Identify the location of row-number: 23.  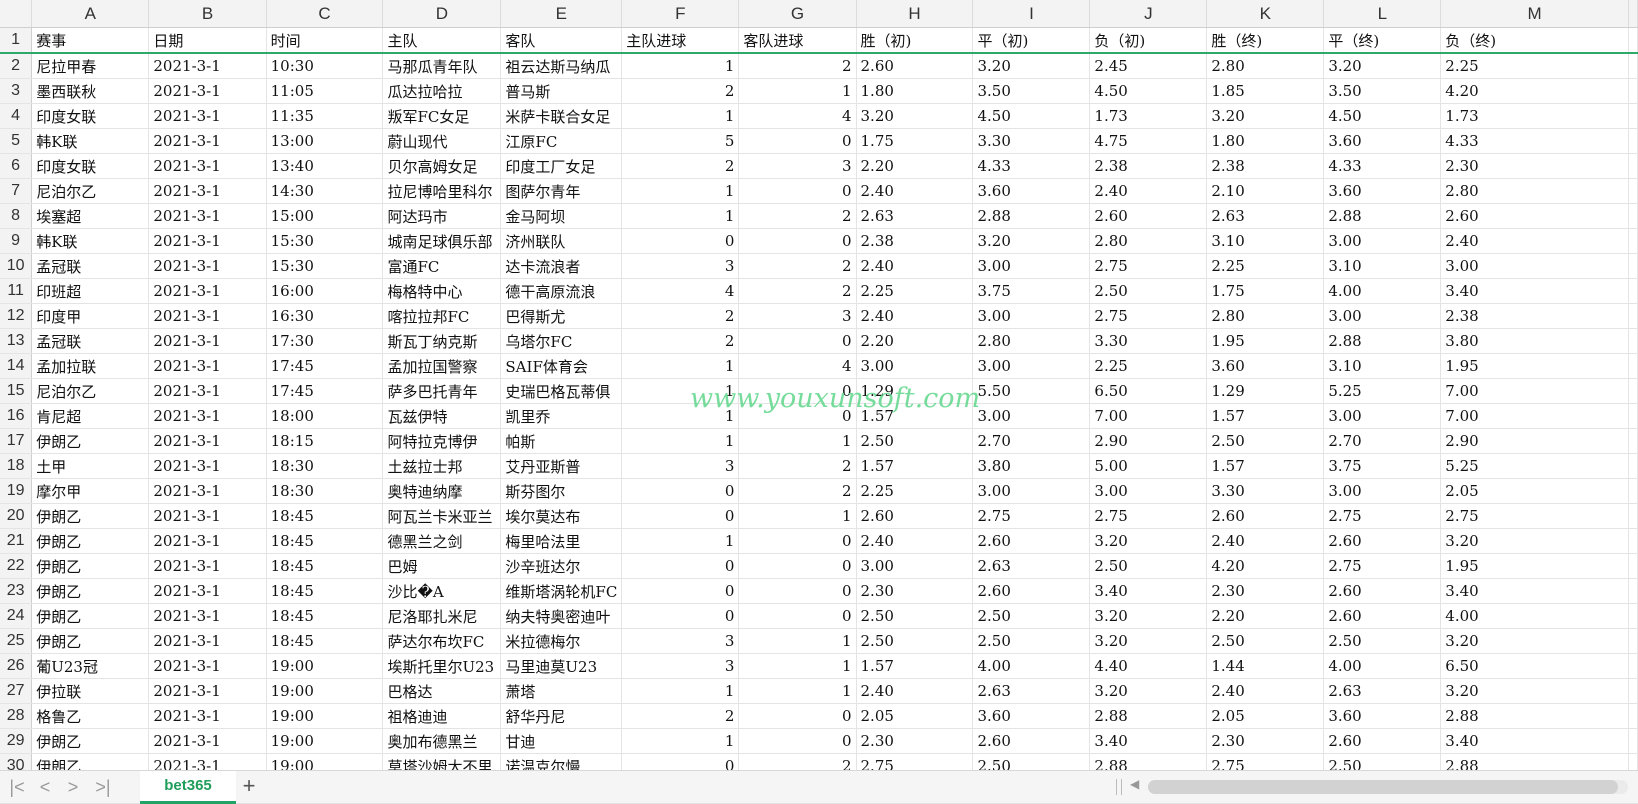
(16, 591).